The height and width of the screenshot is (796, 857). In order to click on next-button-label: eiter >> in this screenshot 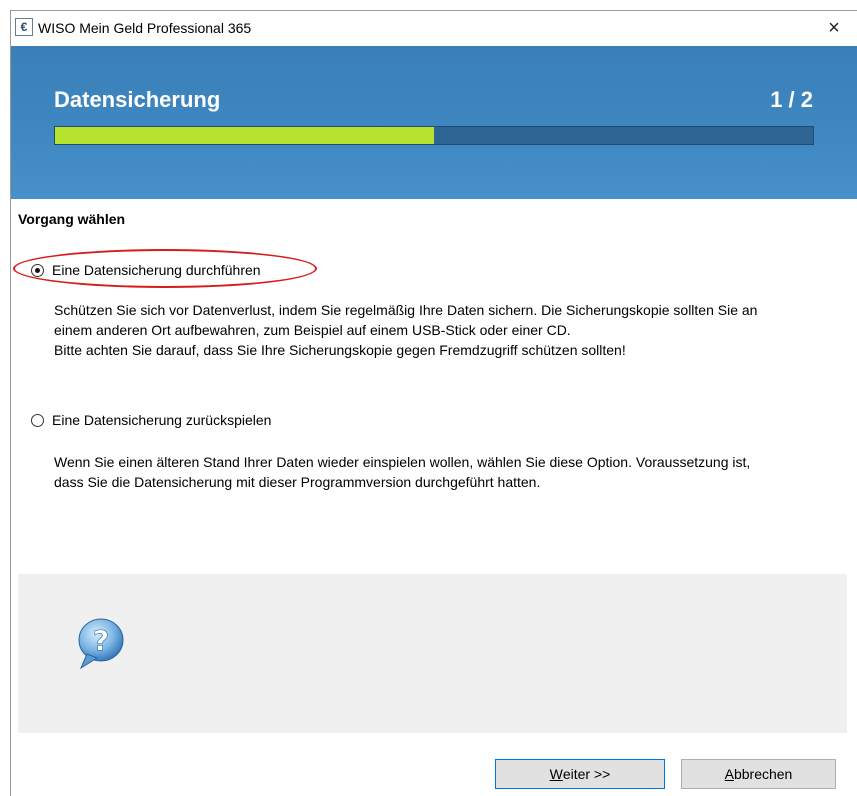, I will do `click(586, 774)`.